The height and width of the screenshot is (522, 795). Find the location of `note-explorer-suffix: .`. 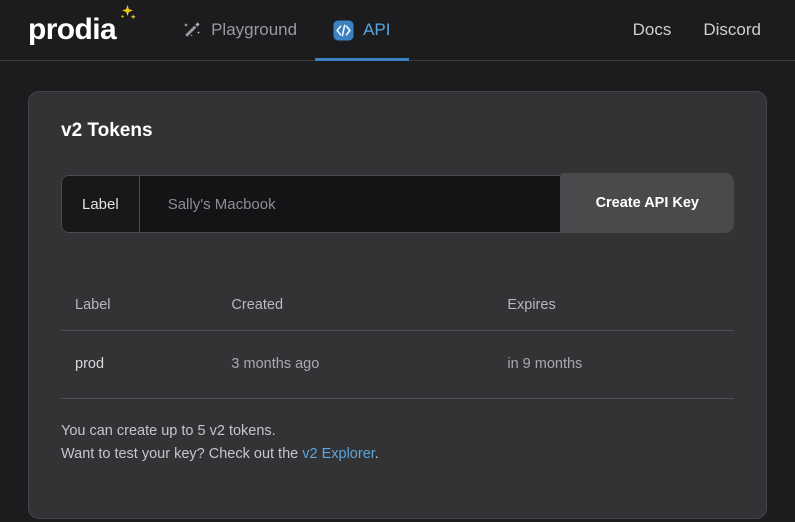

note-explorer-suffix: . is located at coordinates (376, 454).